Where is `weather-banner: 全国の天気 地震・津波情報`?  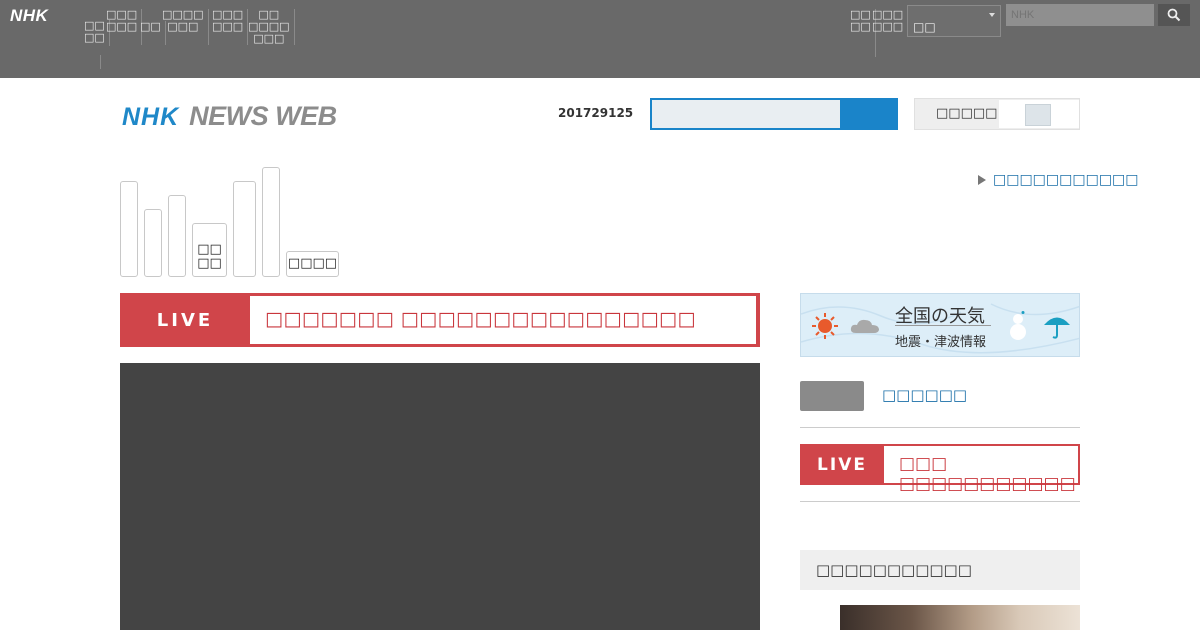
weather-banner: 全国の天気 地震・津波情報 is located at coordinates (940, 325).